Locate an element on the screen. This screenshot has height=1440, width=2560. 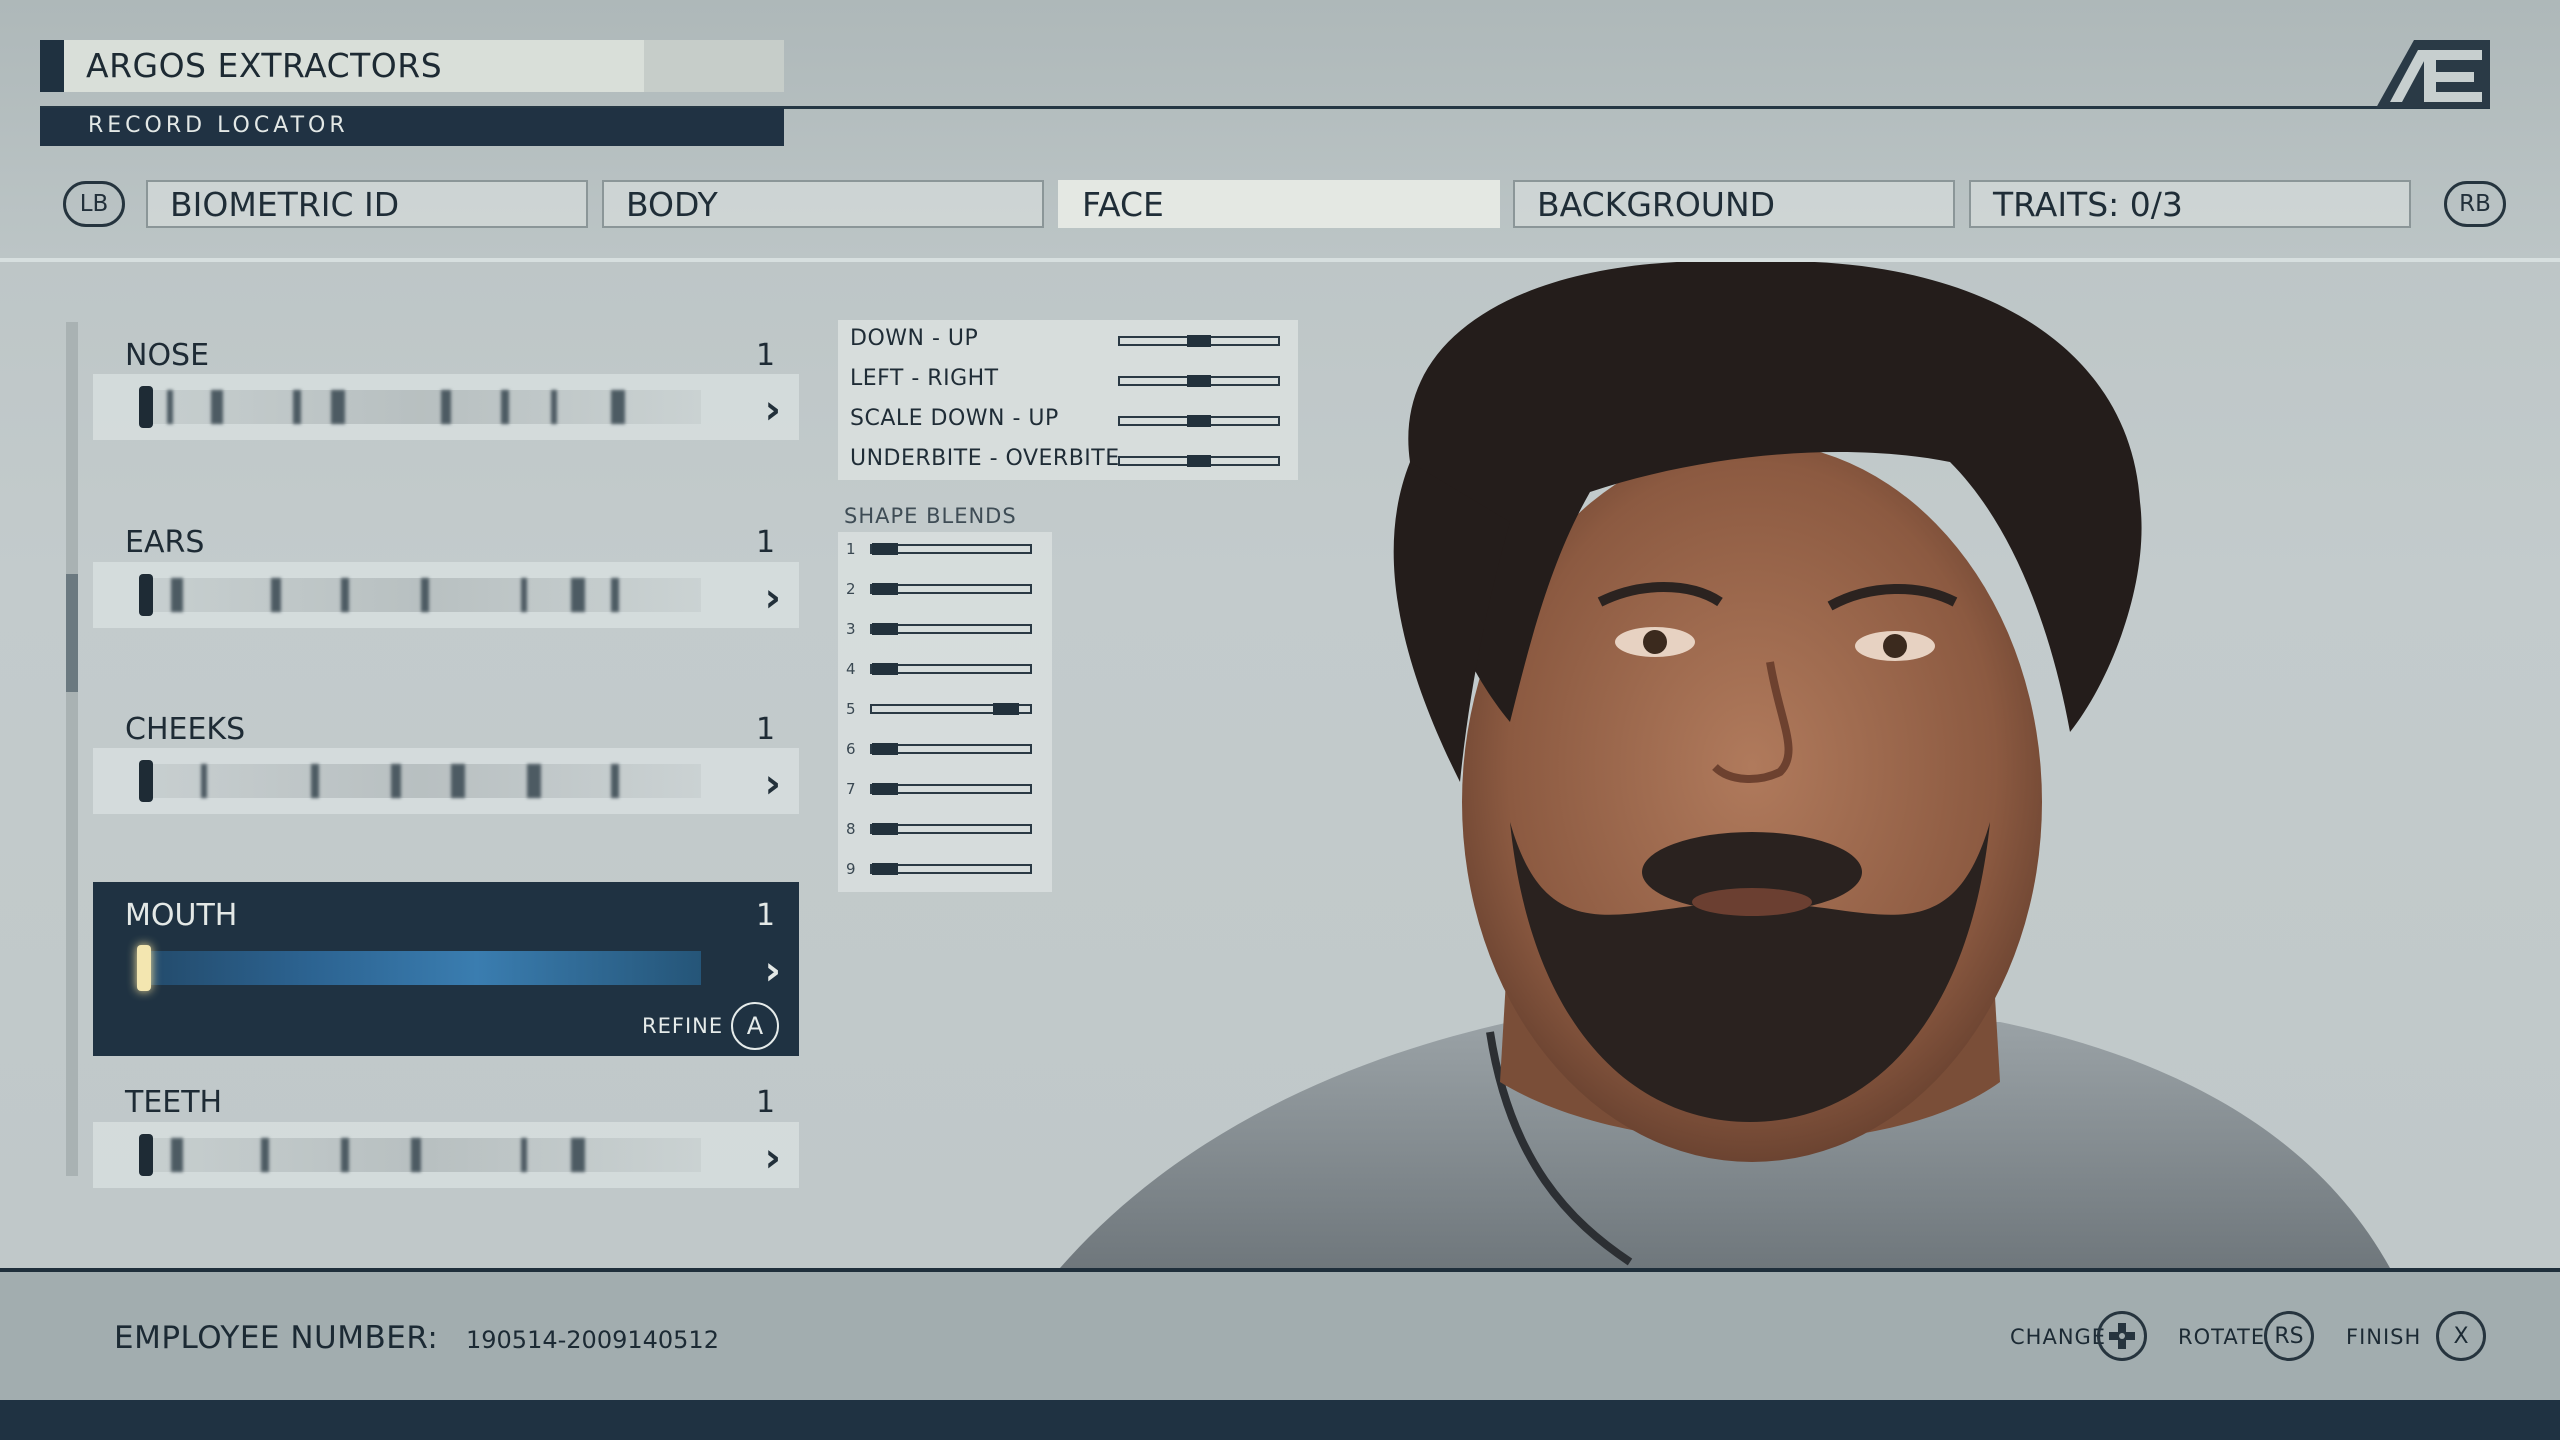
feature-count-cheeks: 1 is located at coordinates (766, 729).